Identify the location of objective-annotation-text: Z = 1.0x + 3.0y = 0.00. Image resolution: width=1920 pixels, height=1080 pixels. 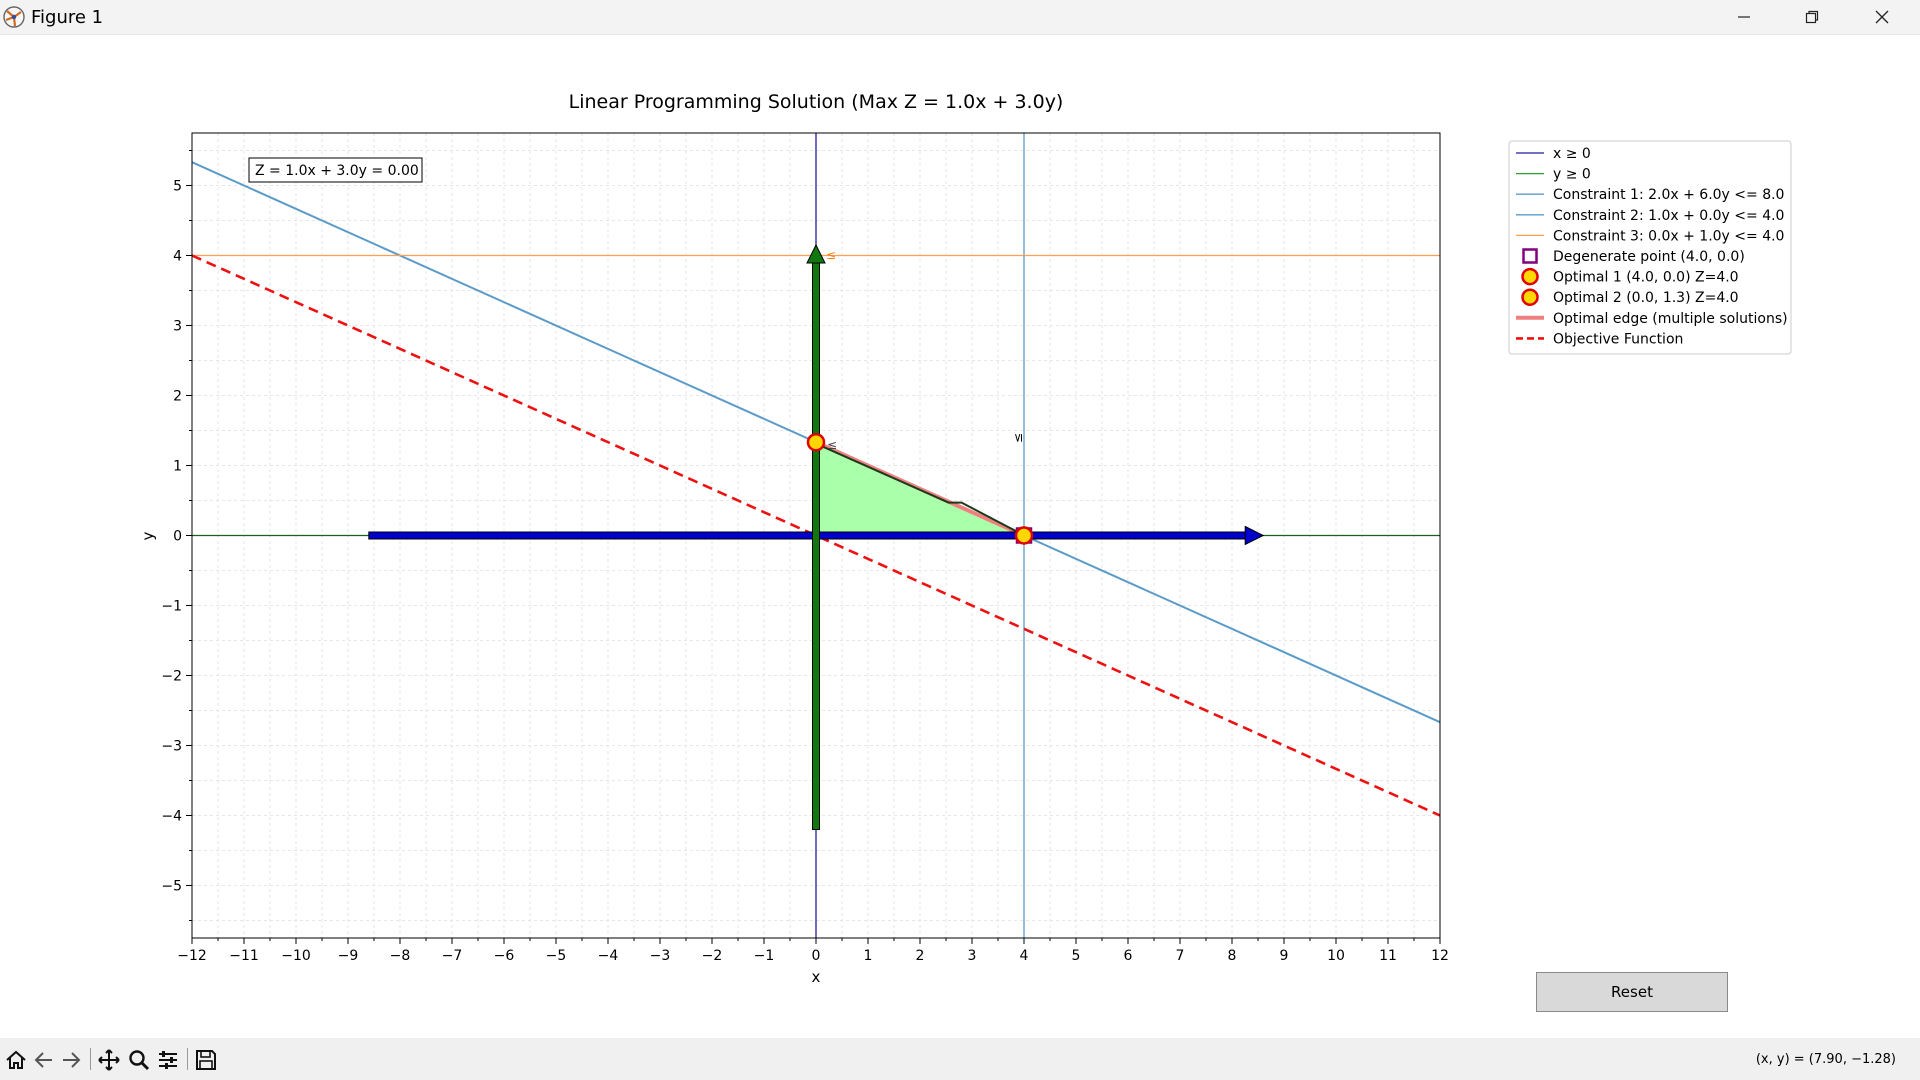
(337, 171).